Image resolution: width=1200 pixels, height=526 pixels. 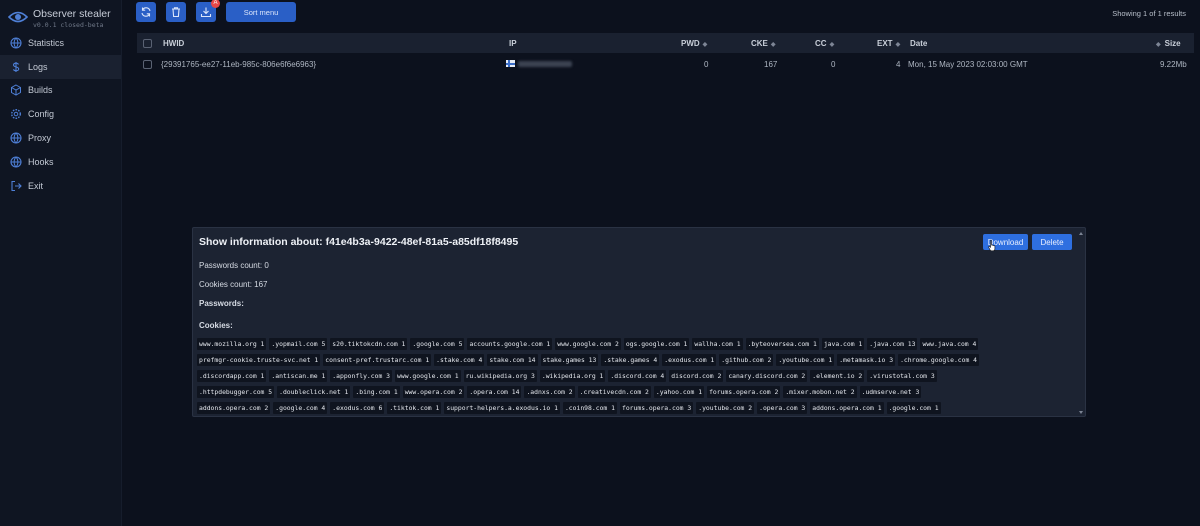 What do you see at coordinates (656, 408) in the screenshot?
I see `cookie-chip: forums.opera.com 3` at bounding box center [656, 408].